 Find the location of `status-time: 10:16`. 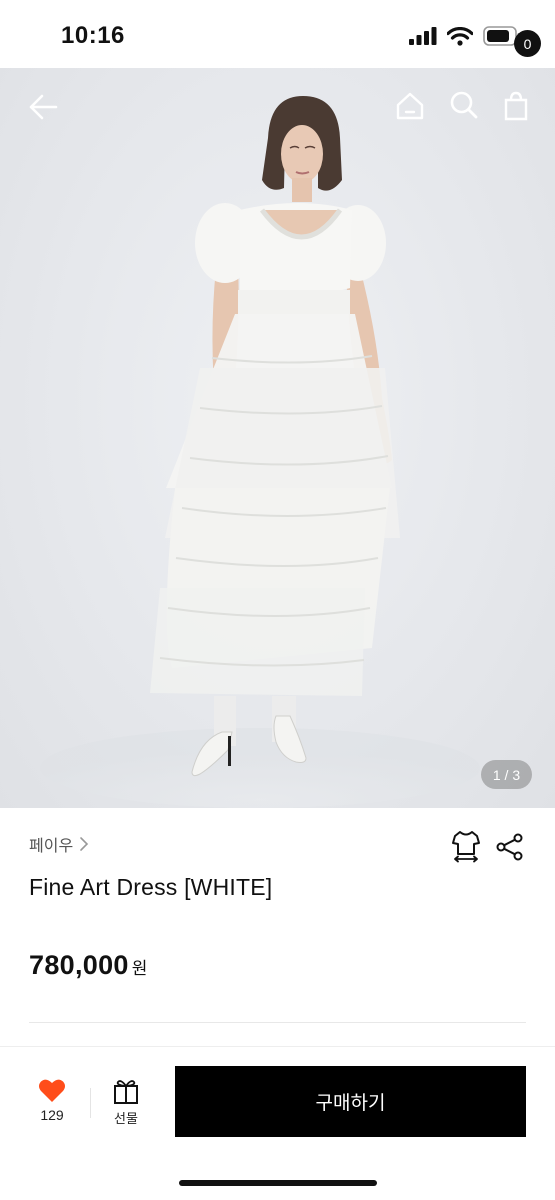

status-time: 10:16 is located at coordinates (93, 35).